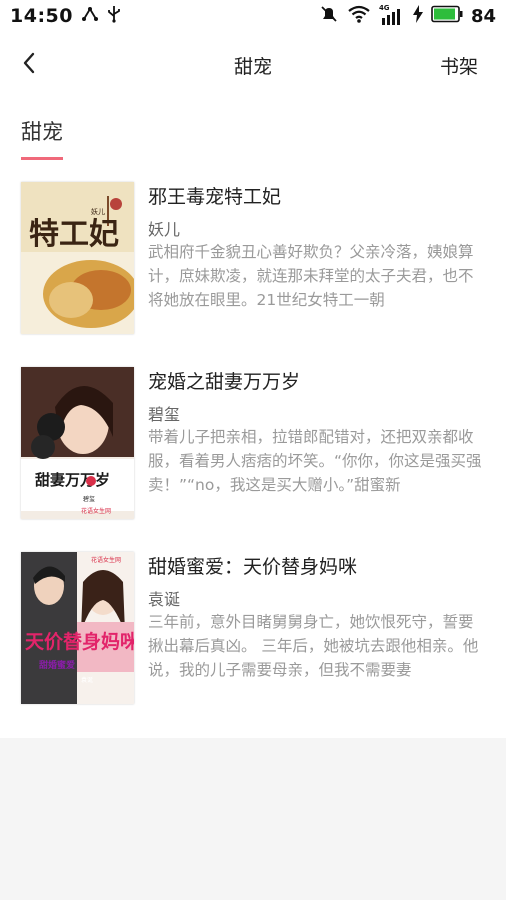 The width and height of the screenshot is (506, 900). What do you see at coordinates (79, 641) in the screenshot?
I see `cover-title-text: 天价替身妈咪` at bounding box center [79, 641].